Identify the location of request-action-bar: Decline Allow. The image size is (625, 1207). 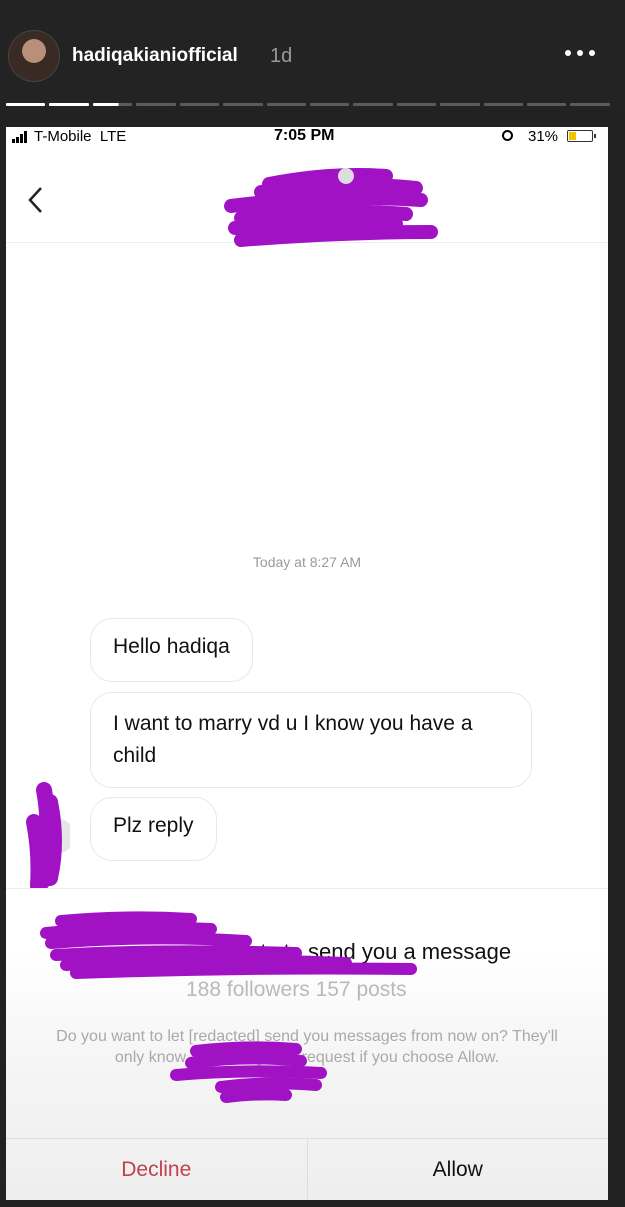
(307, 1169).